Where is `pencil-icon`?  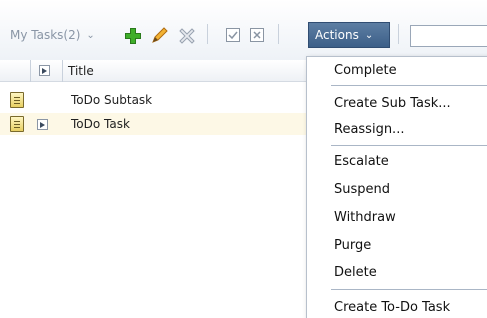
pencil-icon is located at coordinates (160, 35).